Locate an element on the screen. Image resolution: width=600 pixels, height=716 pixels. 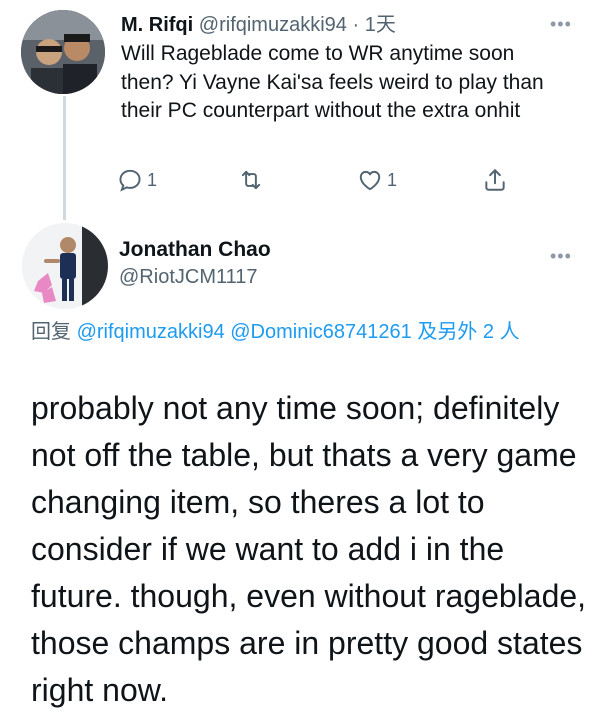
reply-prefix: 回复 is located at coordinates (51, 332).